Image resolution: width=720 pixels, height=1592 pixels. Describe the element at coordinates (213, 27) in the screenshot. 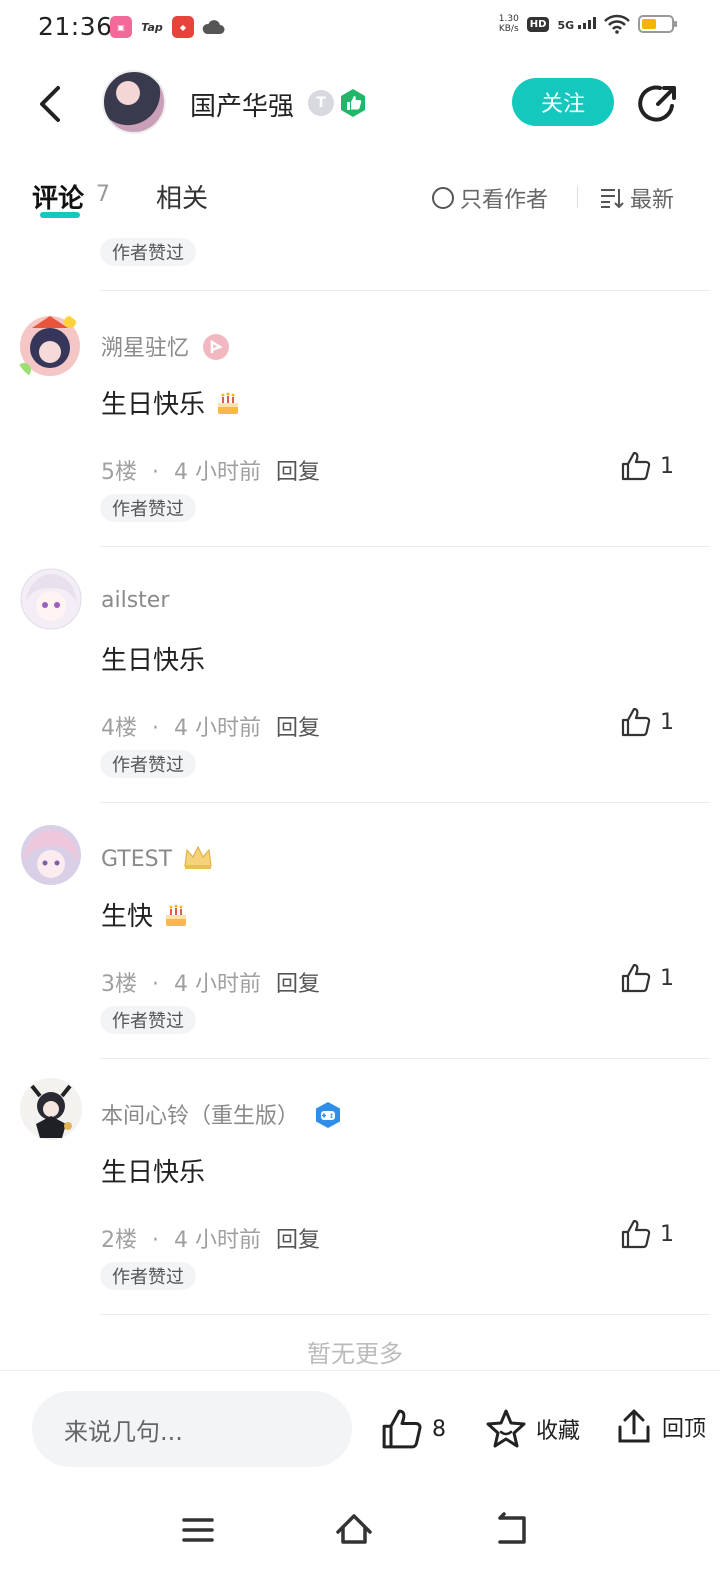

I see `cloud-icon` at that location.